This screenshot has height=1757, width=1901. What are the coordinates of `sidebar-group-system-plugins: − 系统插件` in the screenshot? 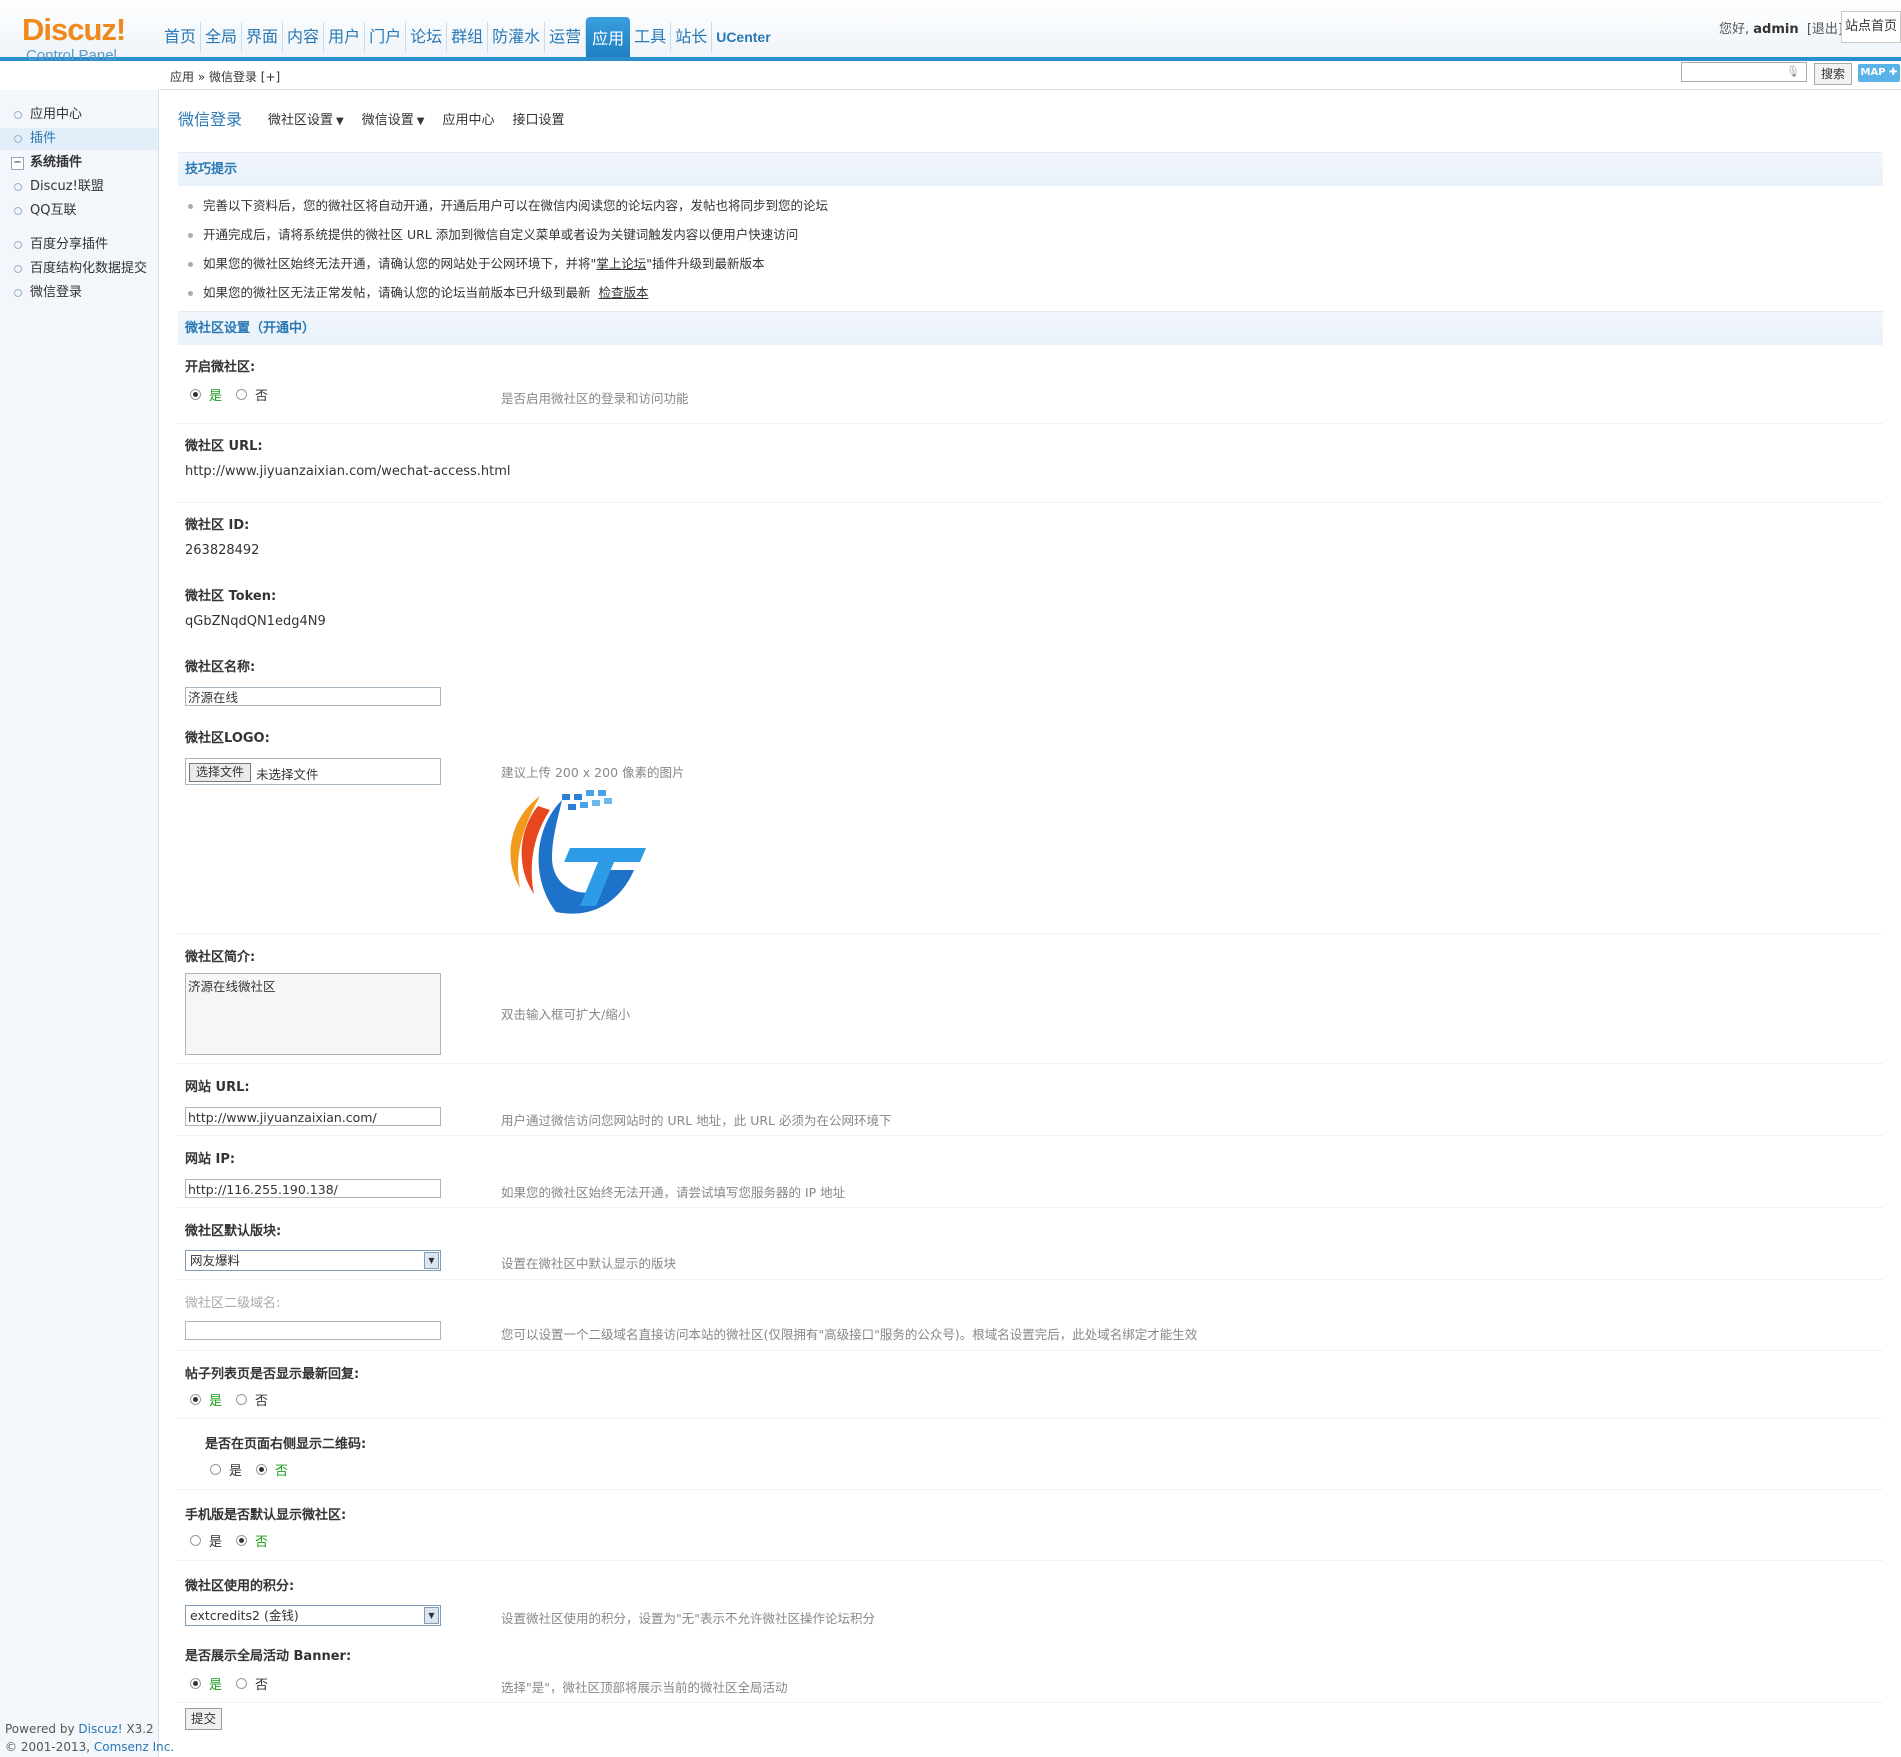 It's located at (79, 163).